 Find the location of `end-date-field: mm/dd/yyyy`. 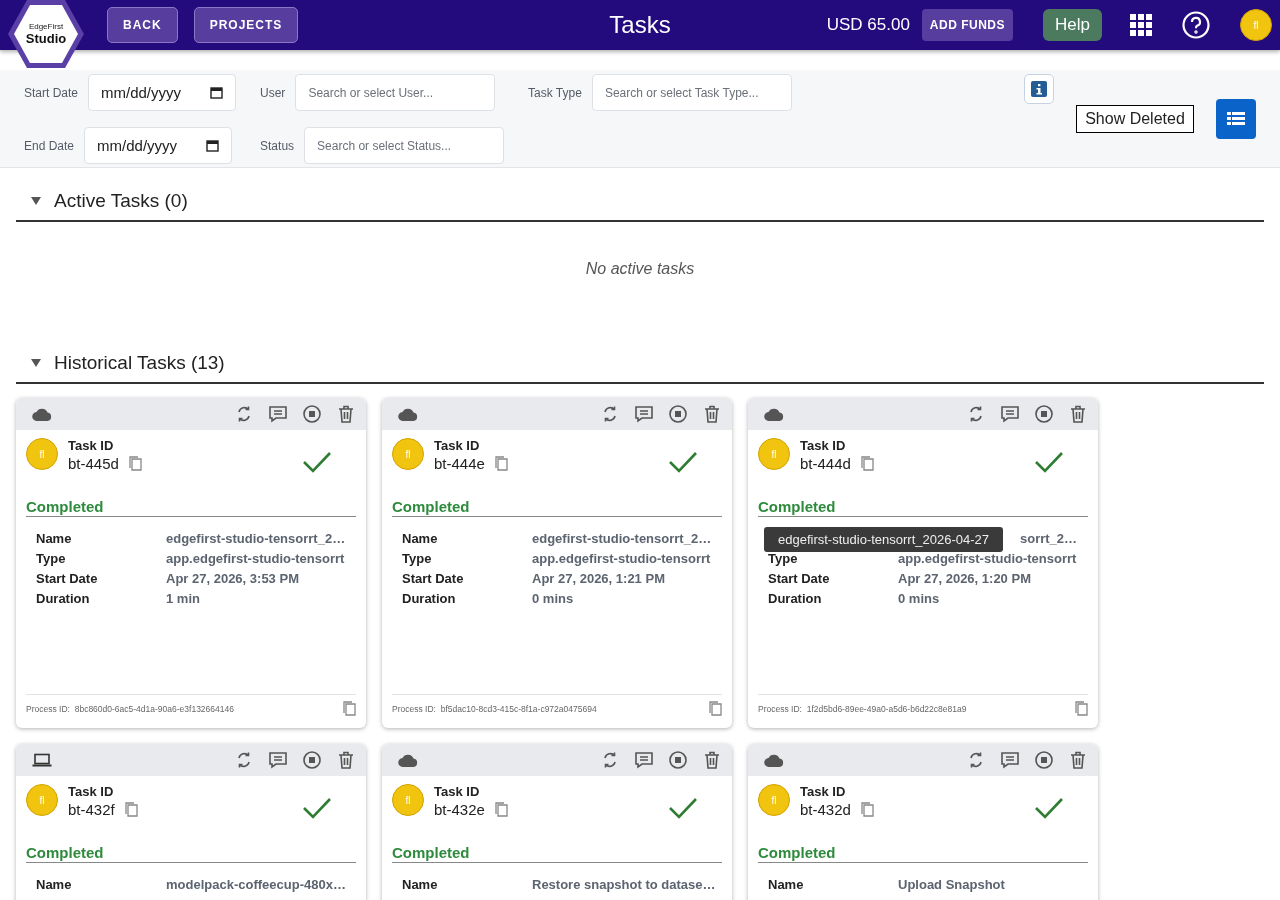

end-date-field: mm/dd/yyyy is located at coordinates (158, 145).